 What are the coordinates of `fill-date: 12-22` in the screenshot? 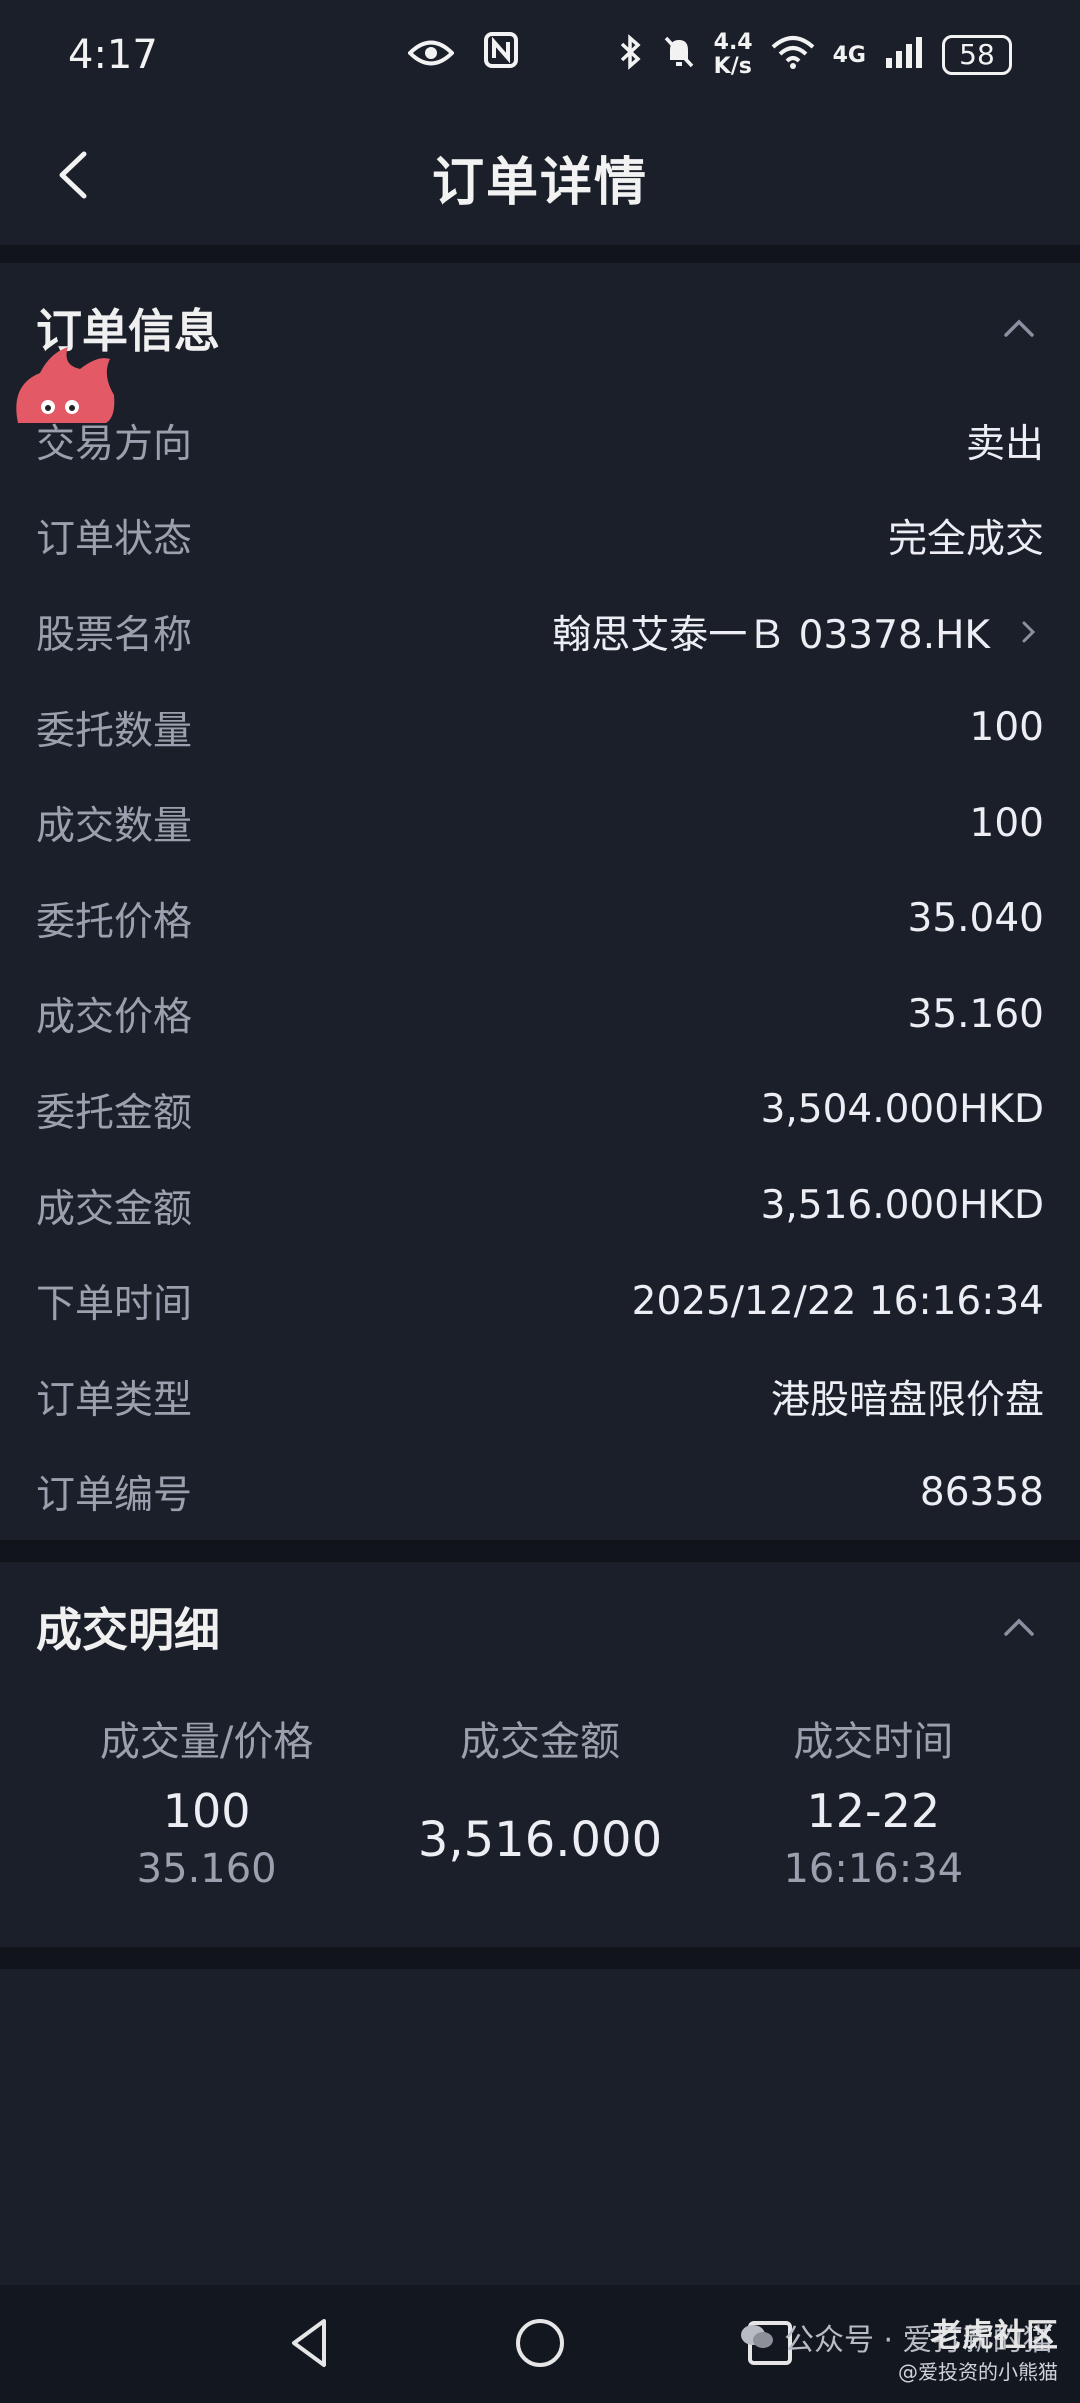 It's located at (873, 1811).